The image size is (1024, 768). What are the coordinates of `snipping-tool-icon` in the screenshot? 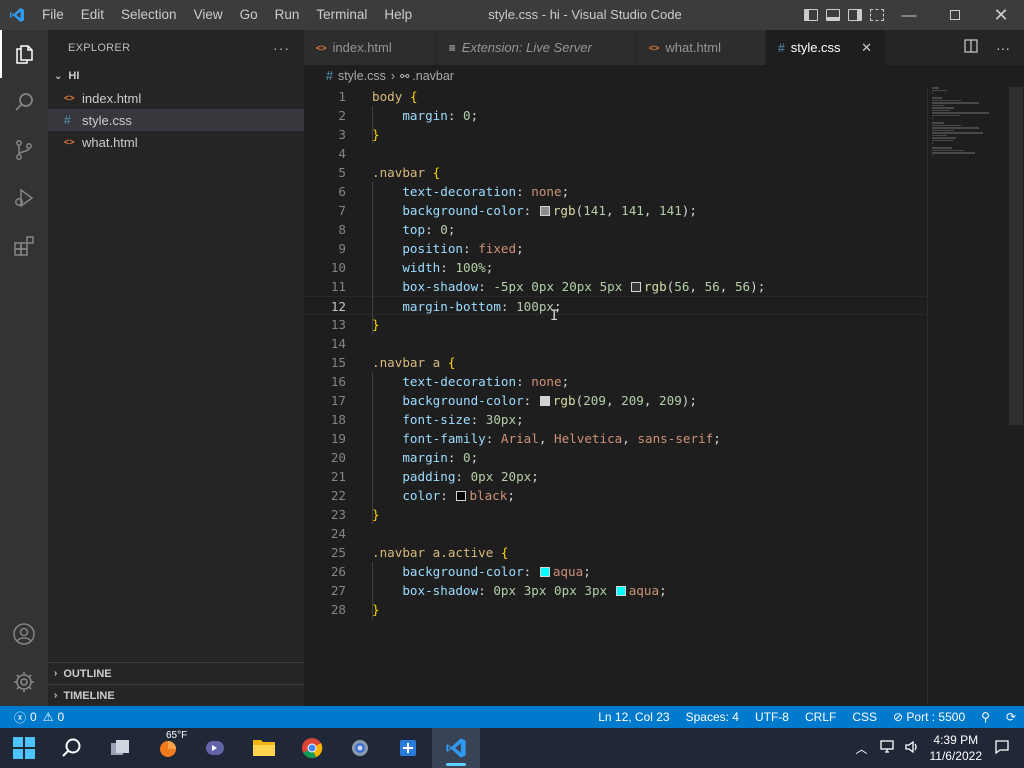 It's located at (408, 748).